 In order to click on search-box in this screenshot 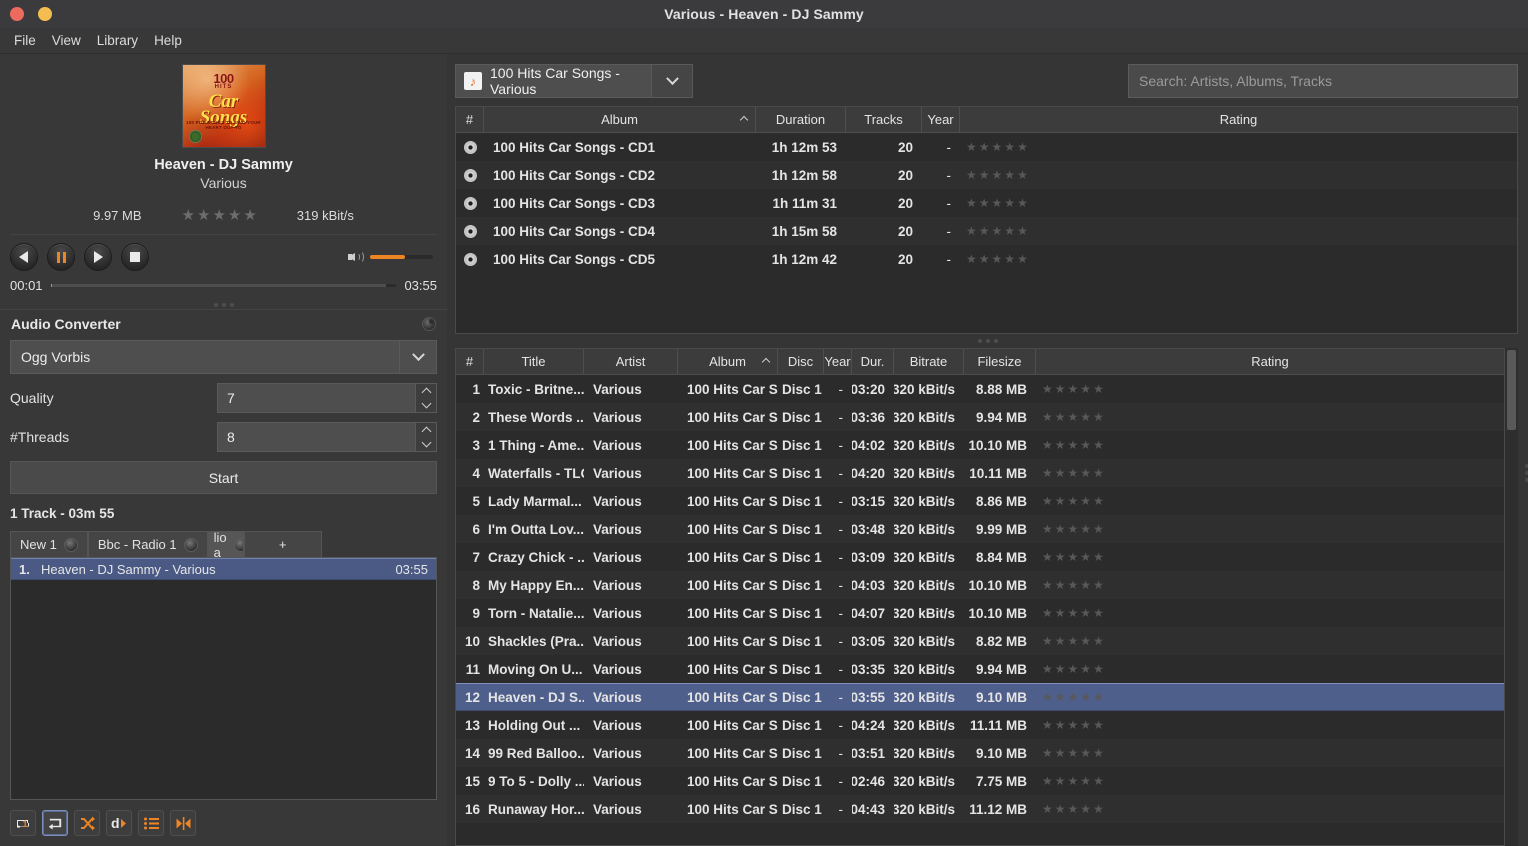, I will do `click(1323, 81)`.